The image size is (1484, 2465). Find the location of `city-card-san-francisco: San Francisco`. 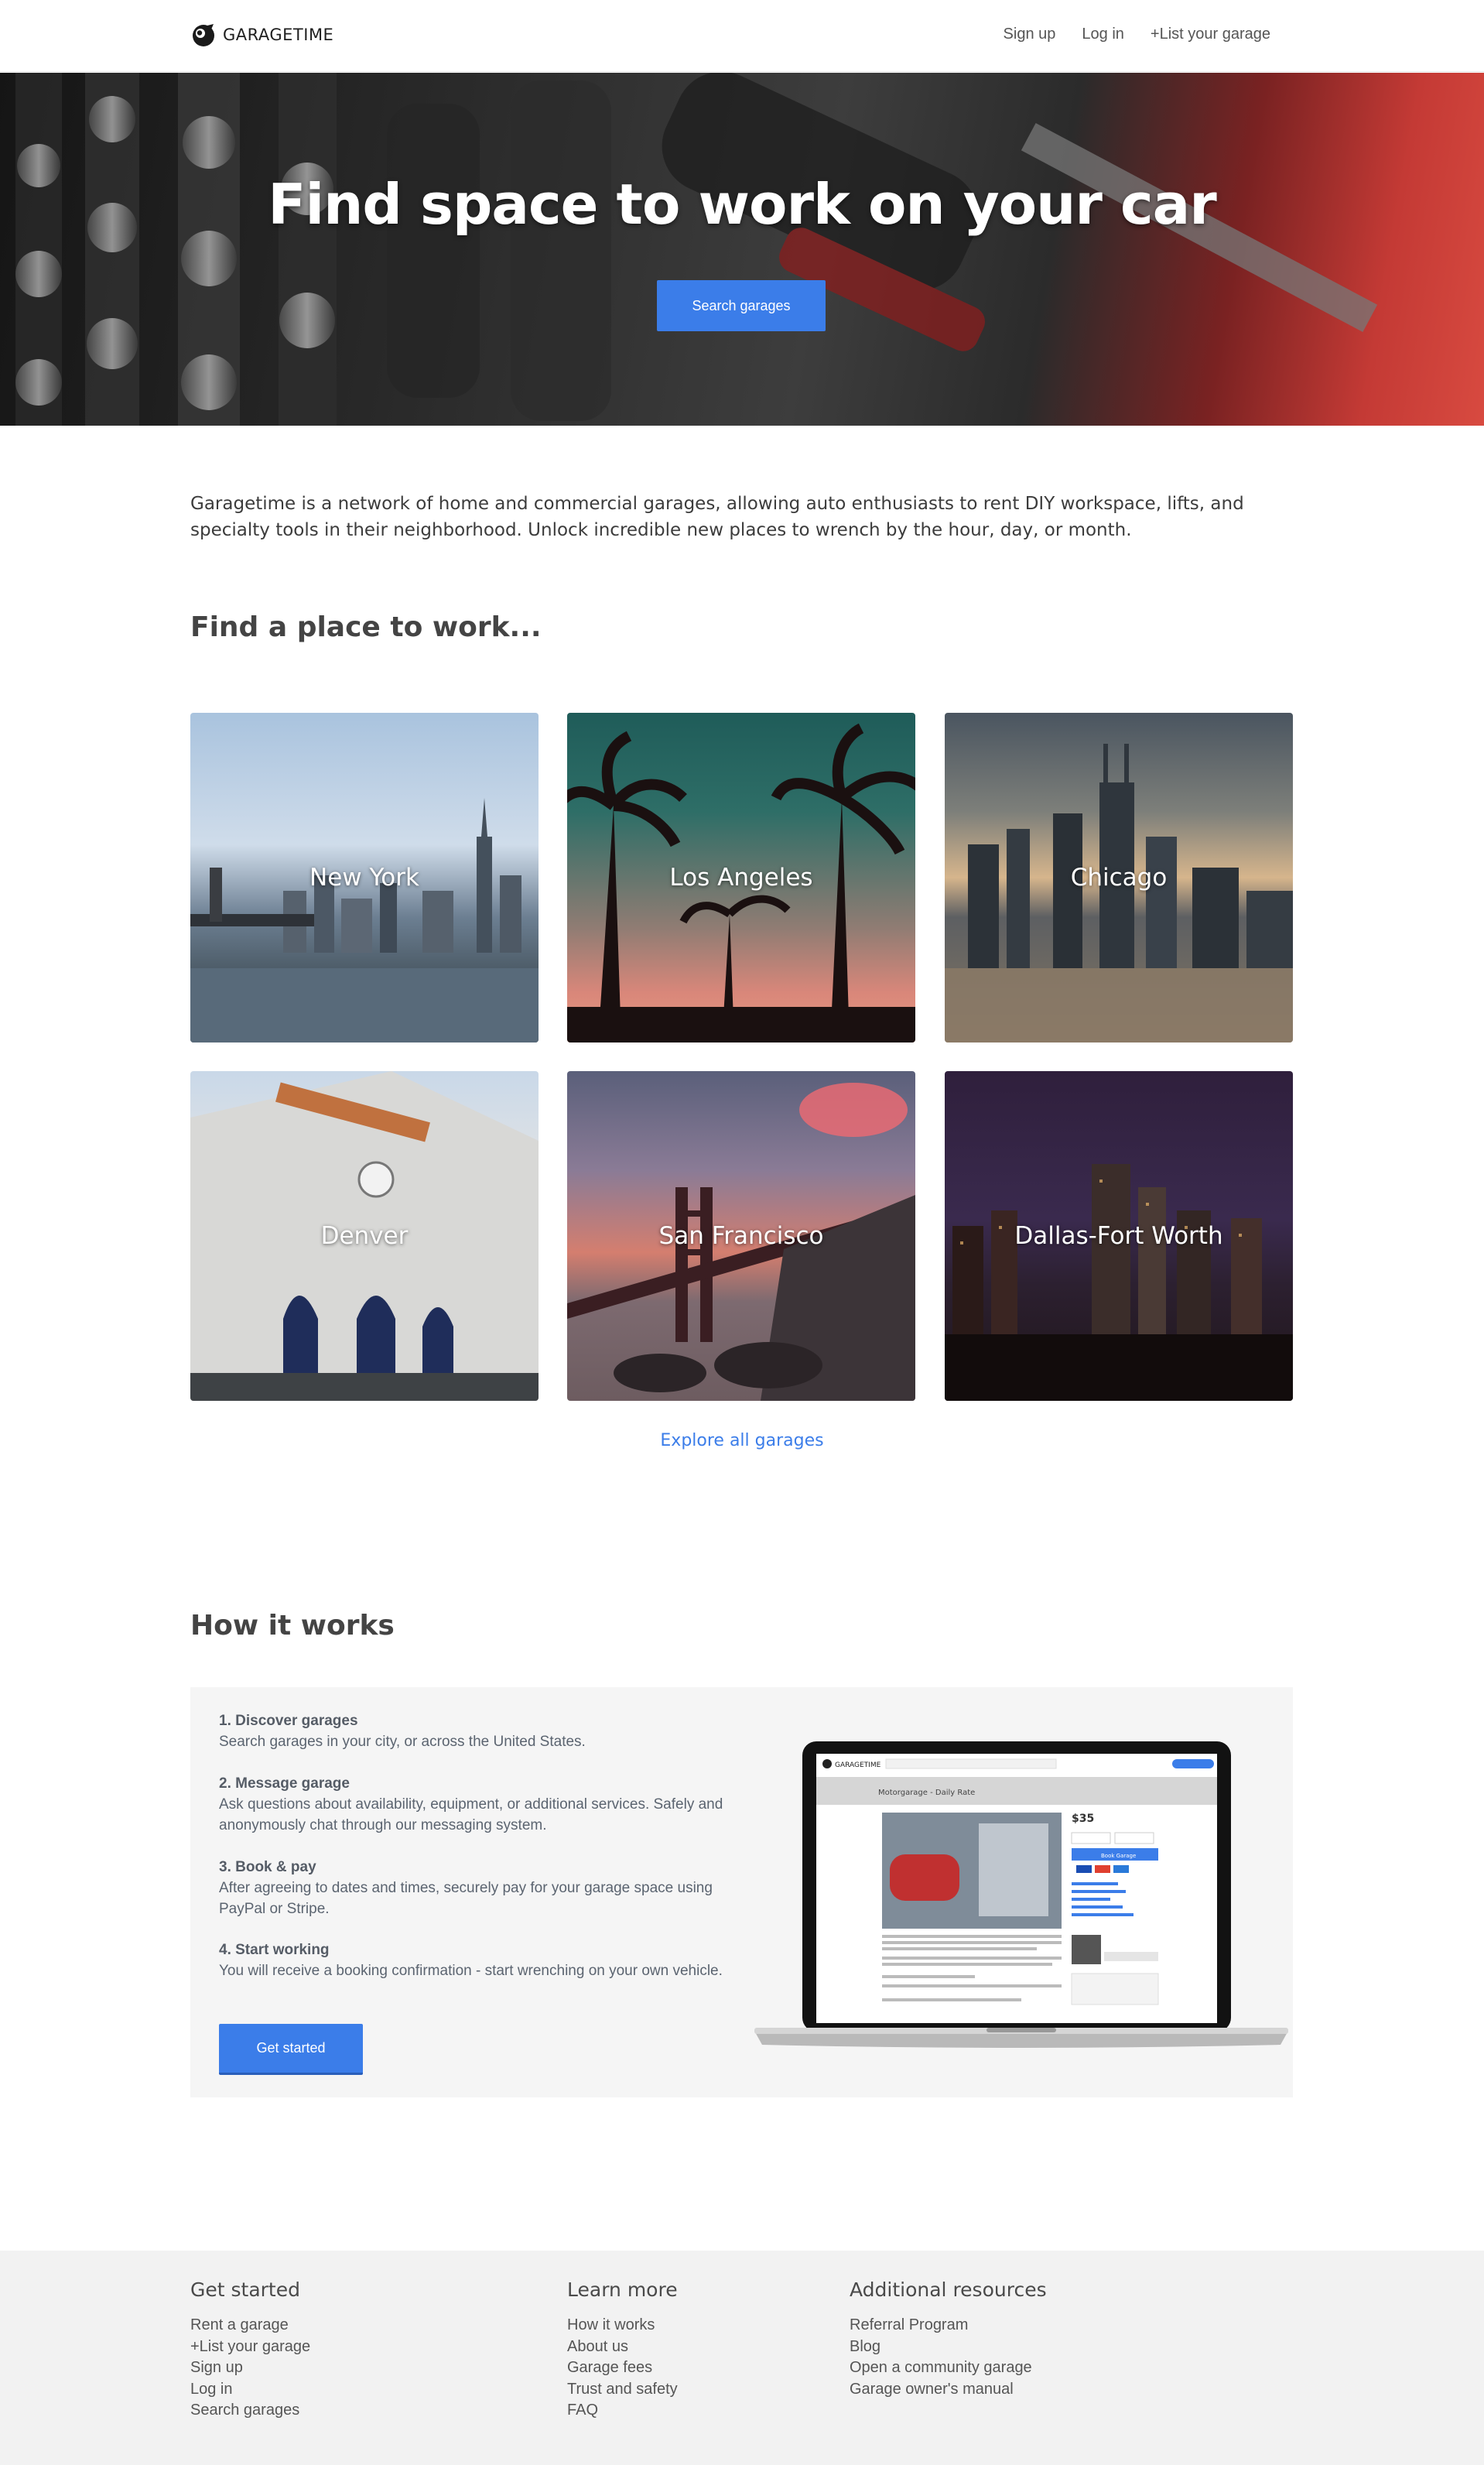

city-card-san-francisco: San Francisco is located at coordinates (741, 1236).